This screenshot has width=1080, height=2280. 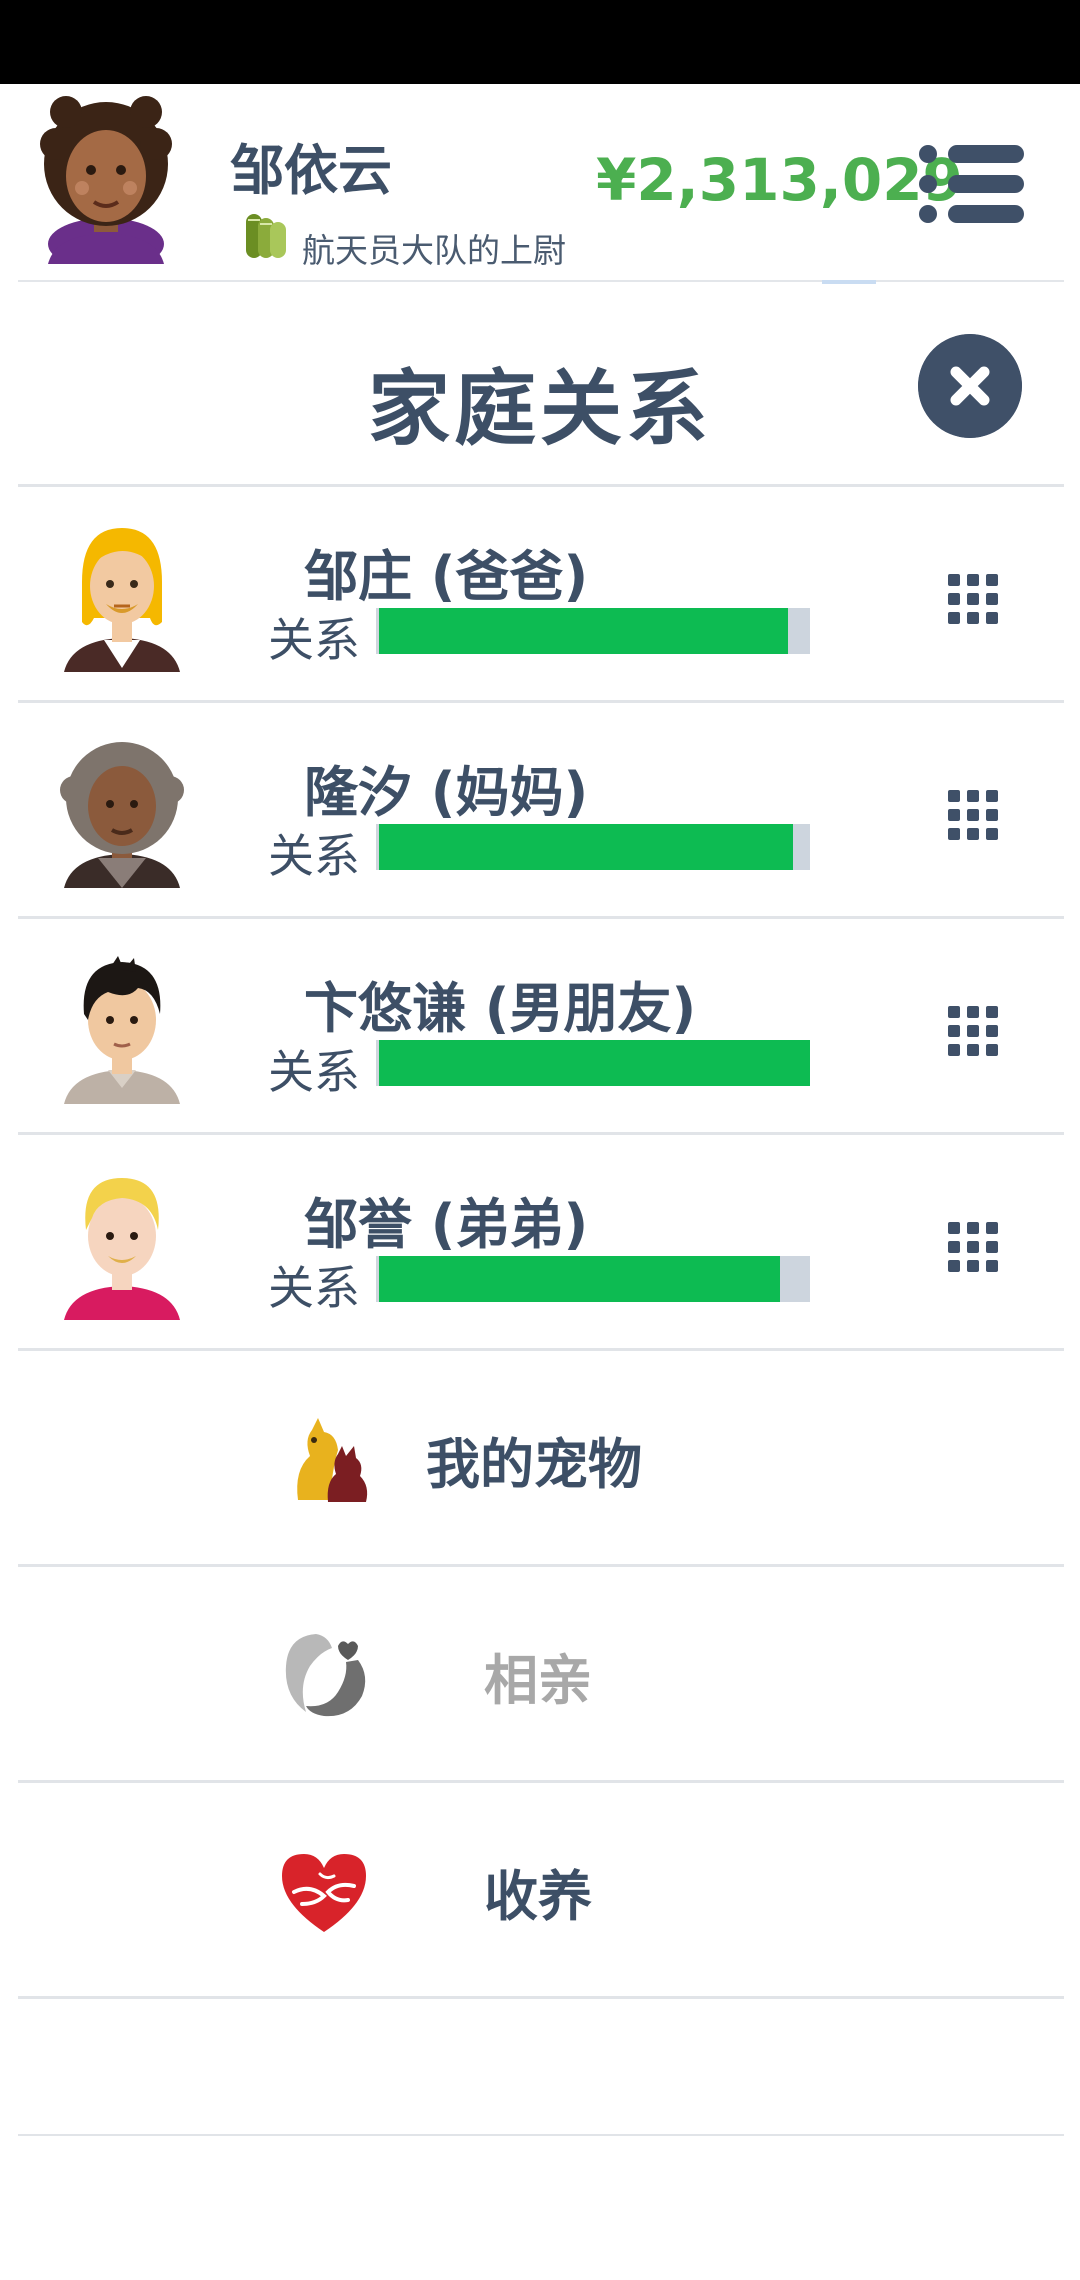 I want to click on dialog-title-bar: 家庭关系, so click(x=540, y=383).